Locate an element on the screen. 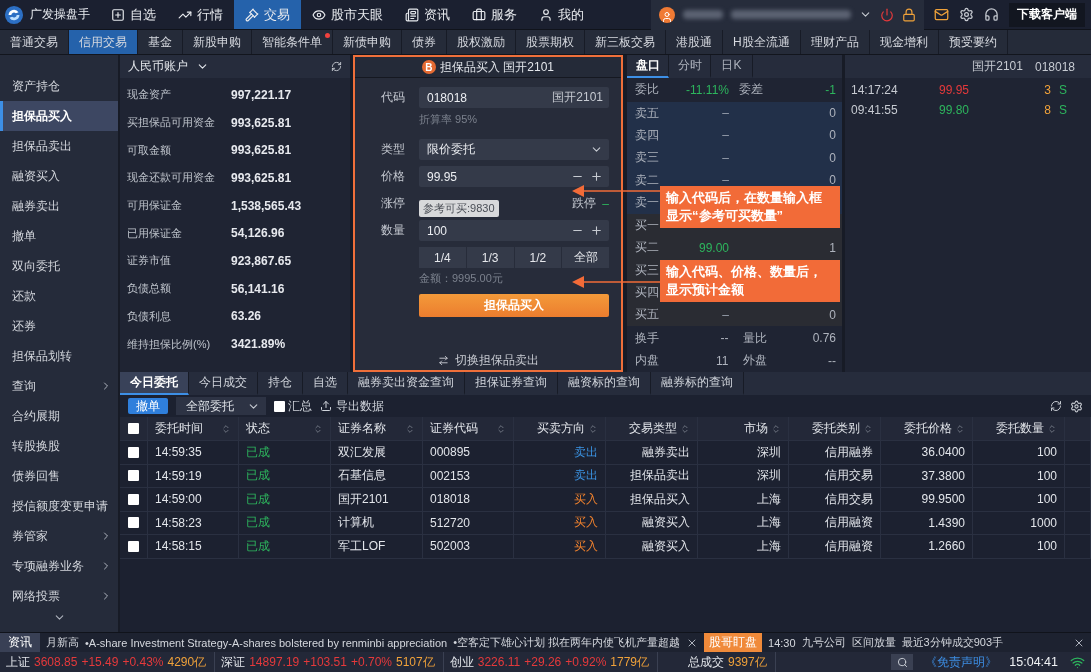 Image resolution: width=1091 pixels, height=672 pixels. sidebar-item: 资产持仓 is located at coordinates (59, 86).